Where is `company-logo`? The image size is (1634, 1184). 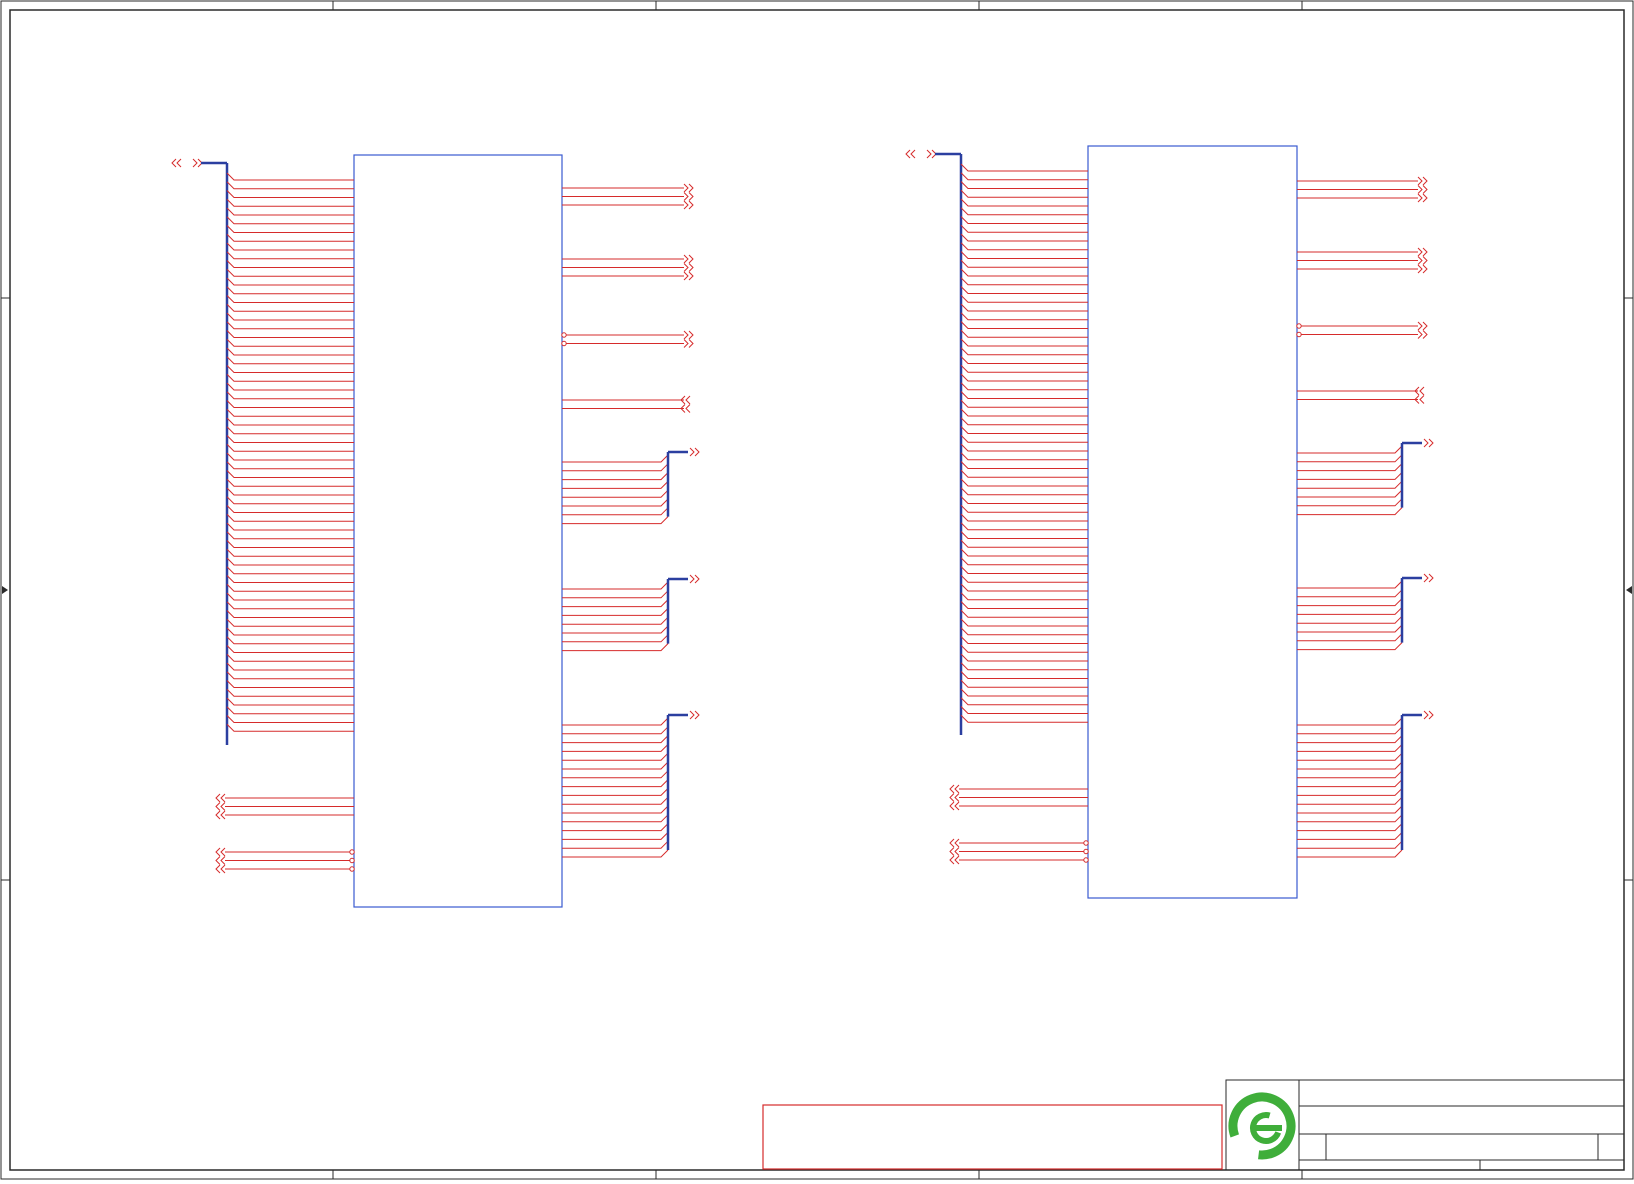 company-logo is located at coordinates (1262, 1126).